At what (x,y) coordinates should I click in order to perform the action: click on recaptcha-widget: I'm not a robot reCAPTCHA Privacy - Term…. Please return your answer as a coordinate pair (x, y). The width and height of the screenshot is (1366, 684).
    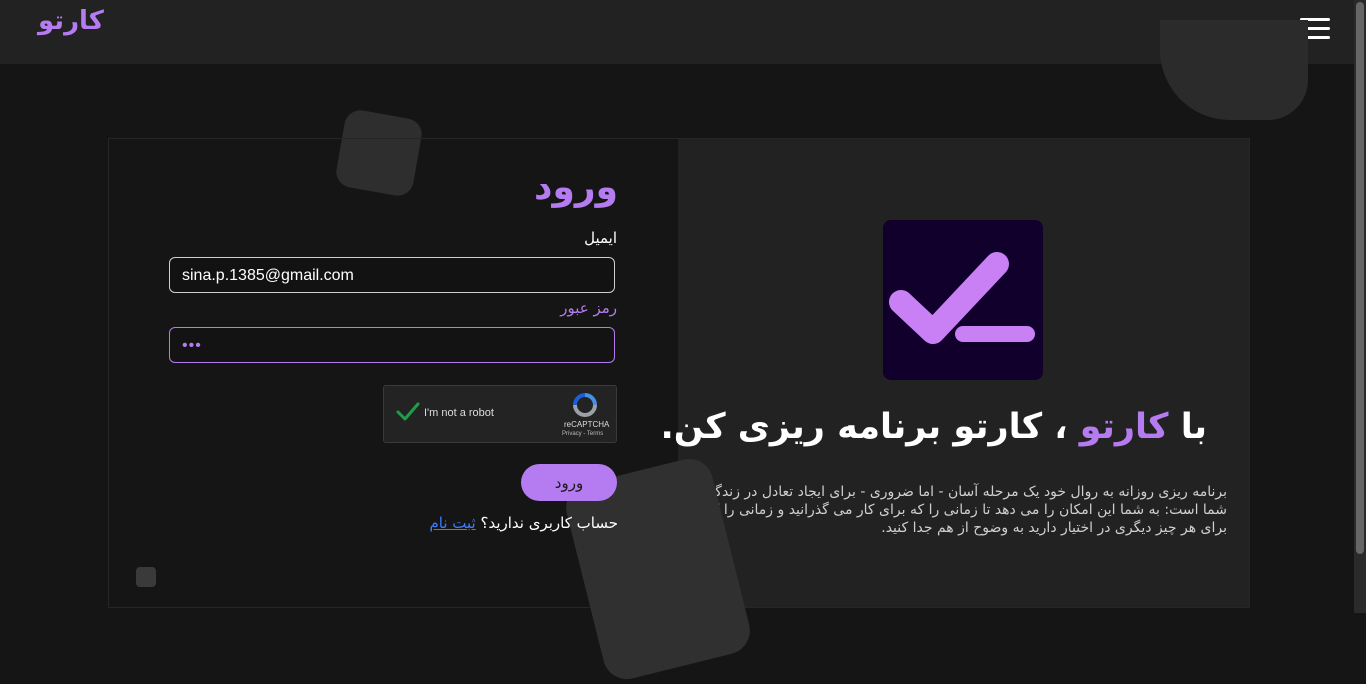
    Looking at the image, I should click on (500, 414).